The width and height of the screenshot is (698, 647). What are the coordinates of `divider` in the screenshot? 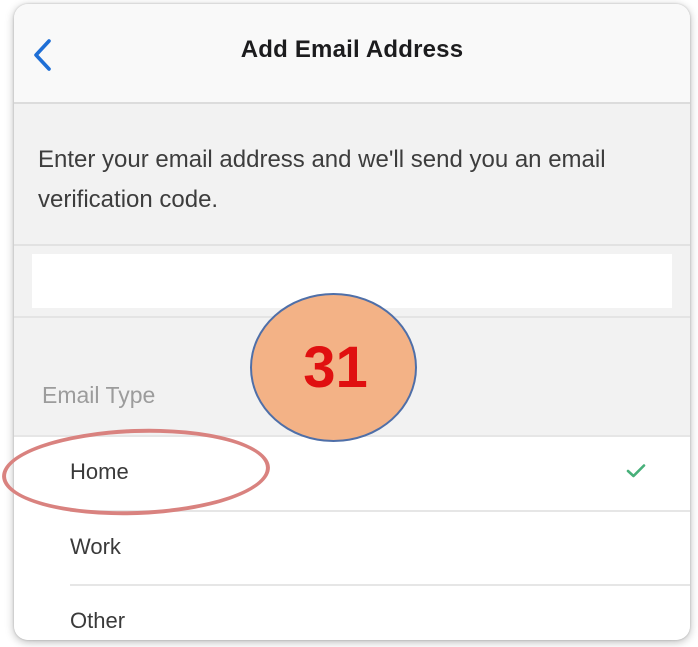 It's located at (352, 245).